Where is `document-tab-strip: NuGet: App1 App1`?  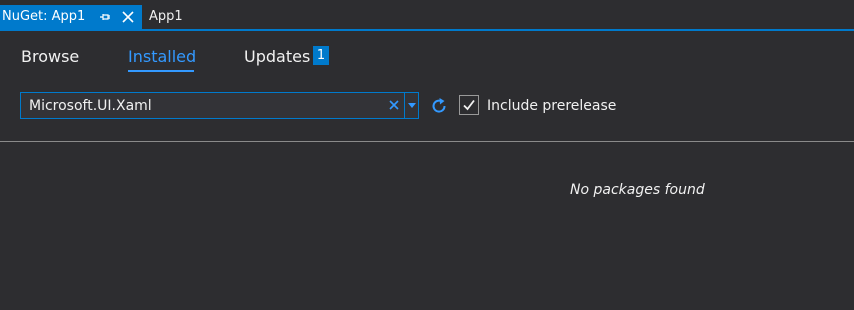
document-tab-strip: NuGet: App1 App1 is located at coordinates (427, 15).